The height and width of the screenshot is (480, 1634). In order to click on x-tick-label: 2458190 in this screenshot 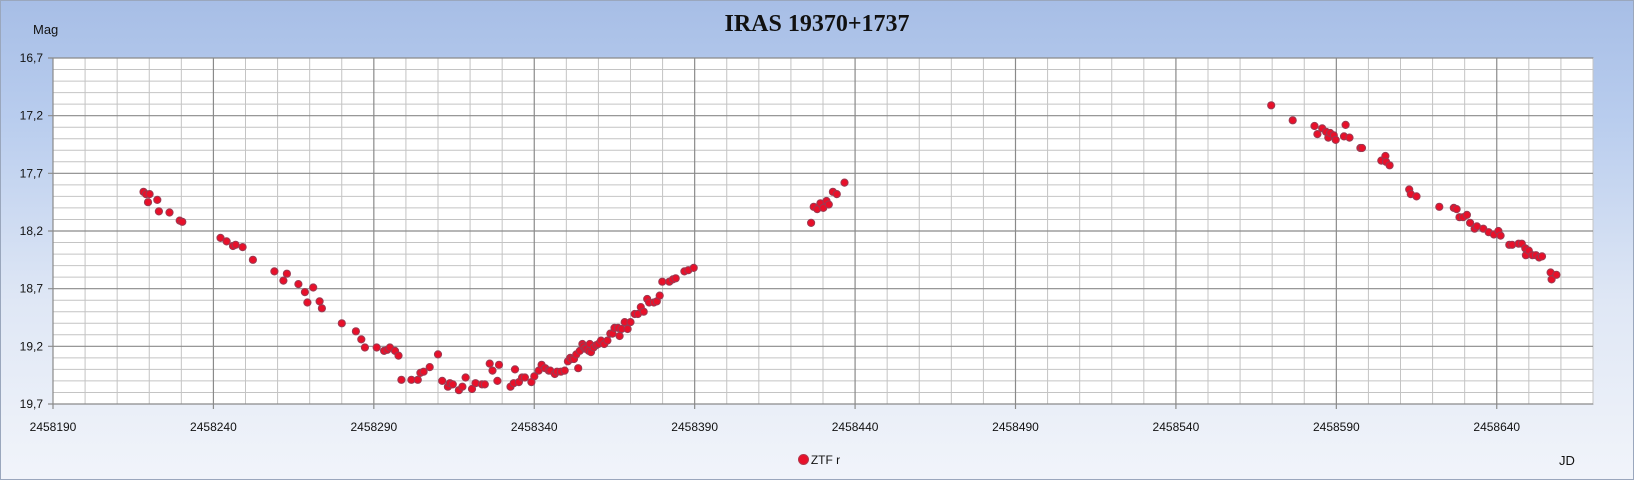, I will do `click(53, 427)`.